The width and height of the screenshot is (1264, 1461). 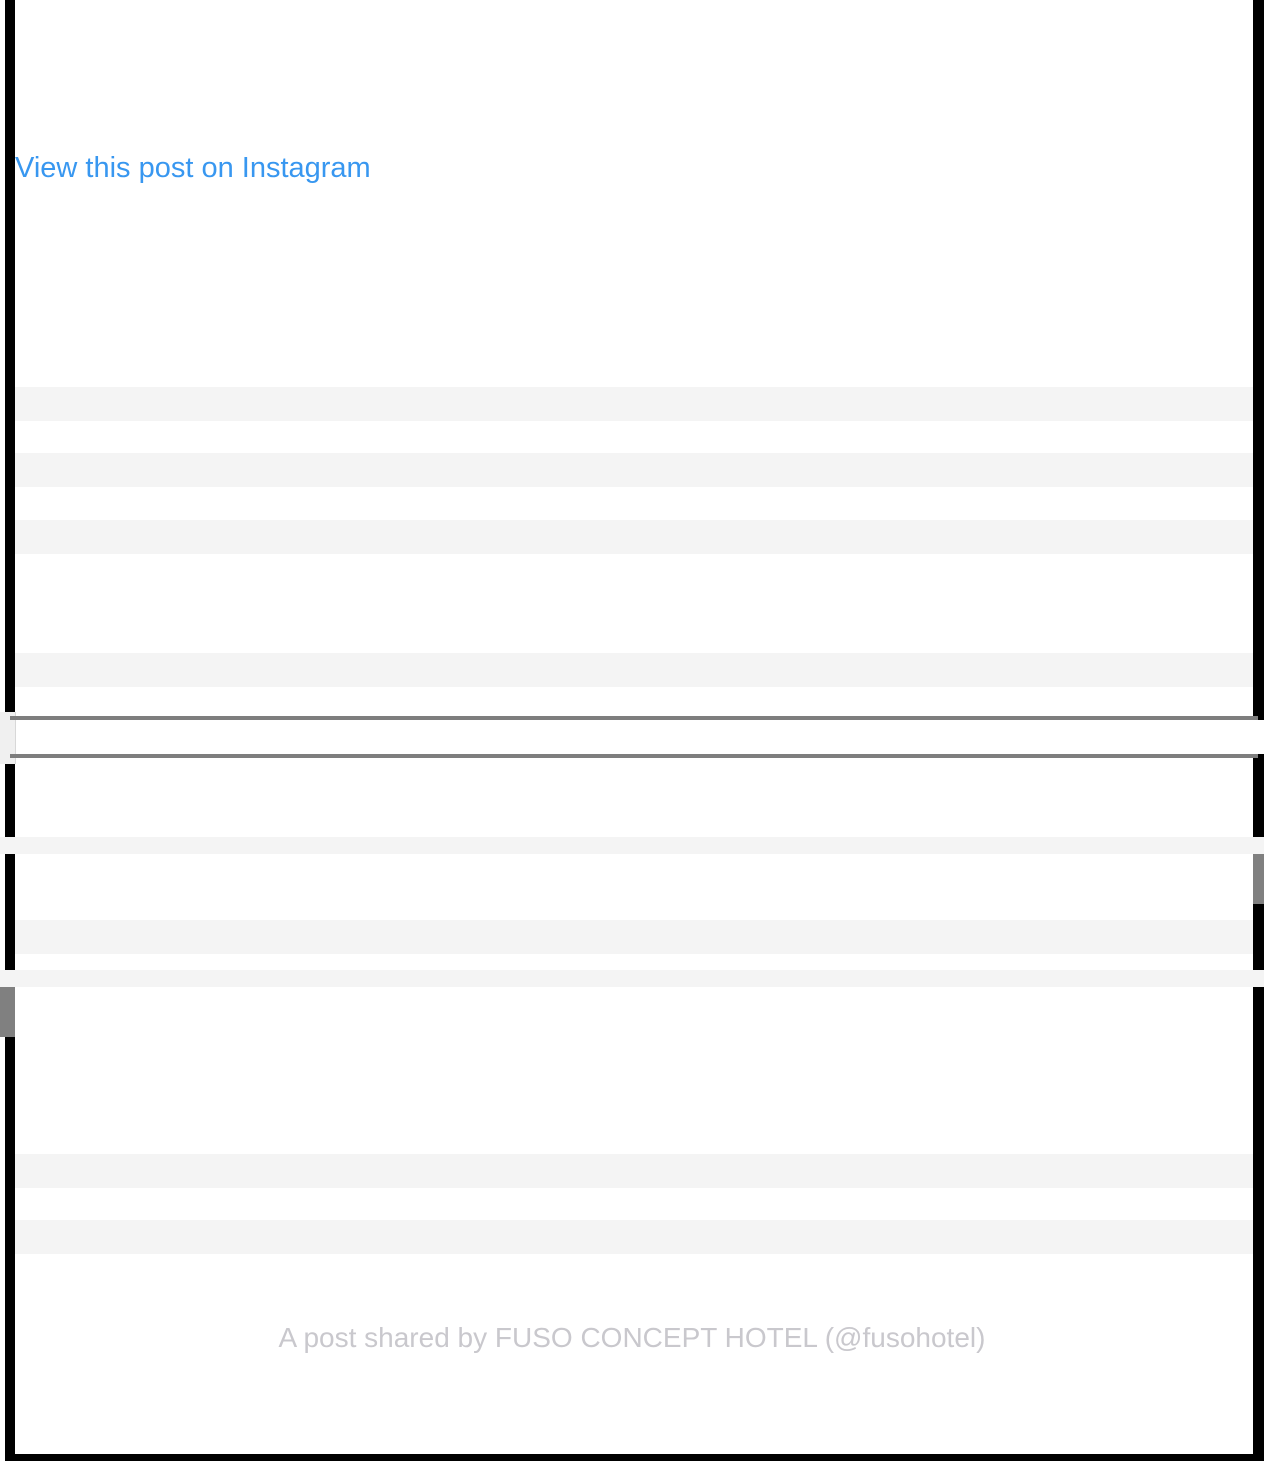 What do you see at coordinates (1258, 879) in the screenshot?
I see `scroll-thumb-right` at bounding box center [1258, 879].